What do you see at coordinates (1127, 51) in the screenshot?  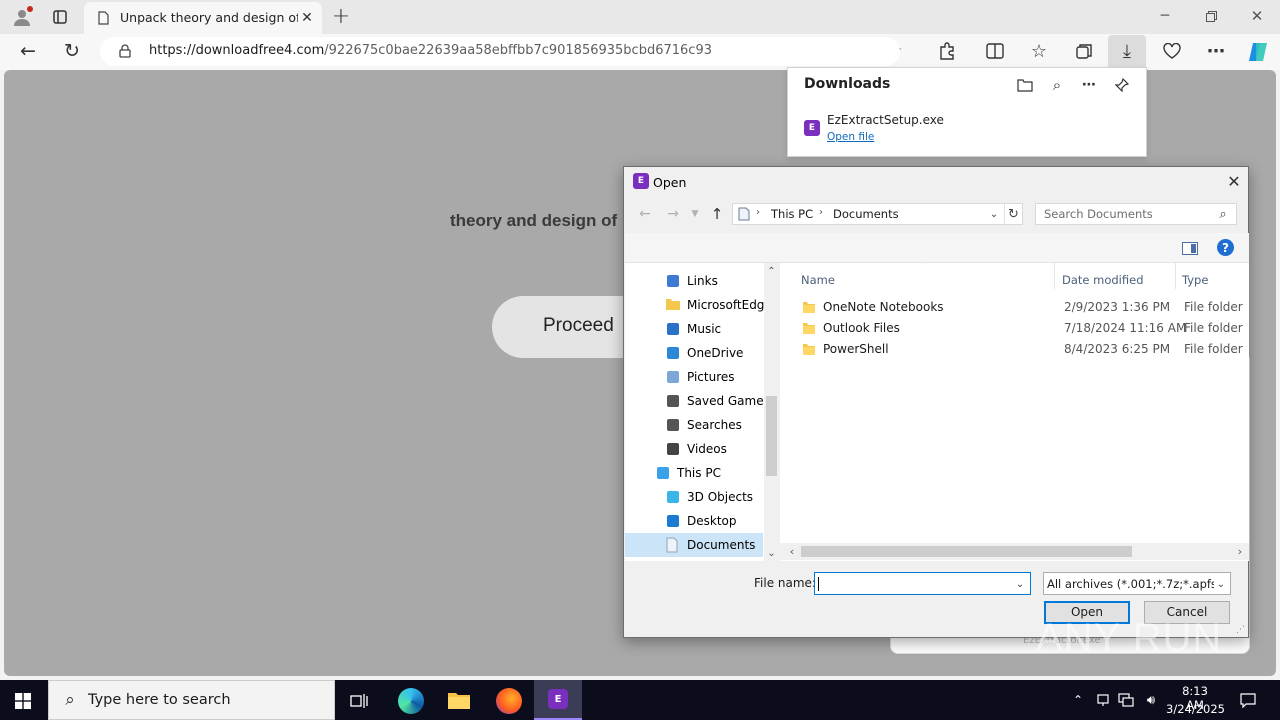 I see `downloads-icon: ⤓` at bounding box center [1127, 51].